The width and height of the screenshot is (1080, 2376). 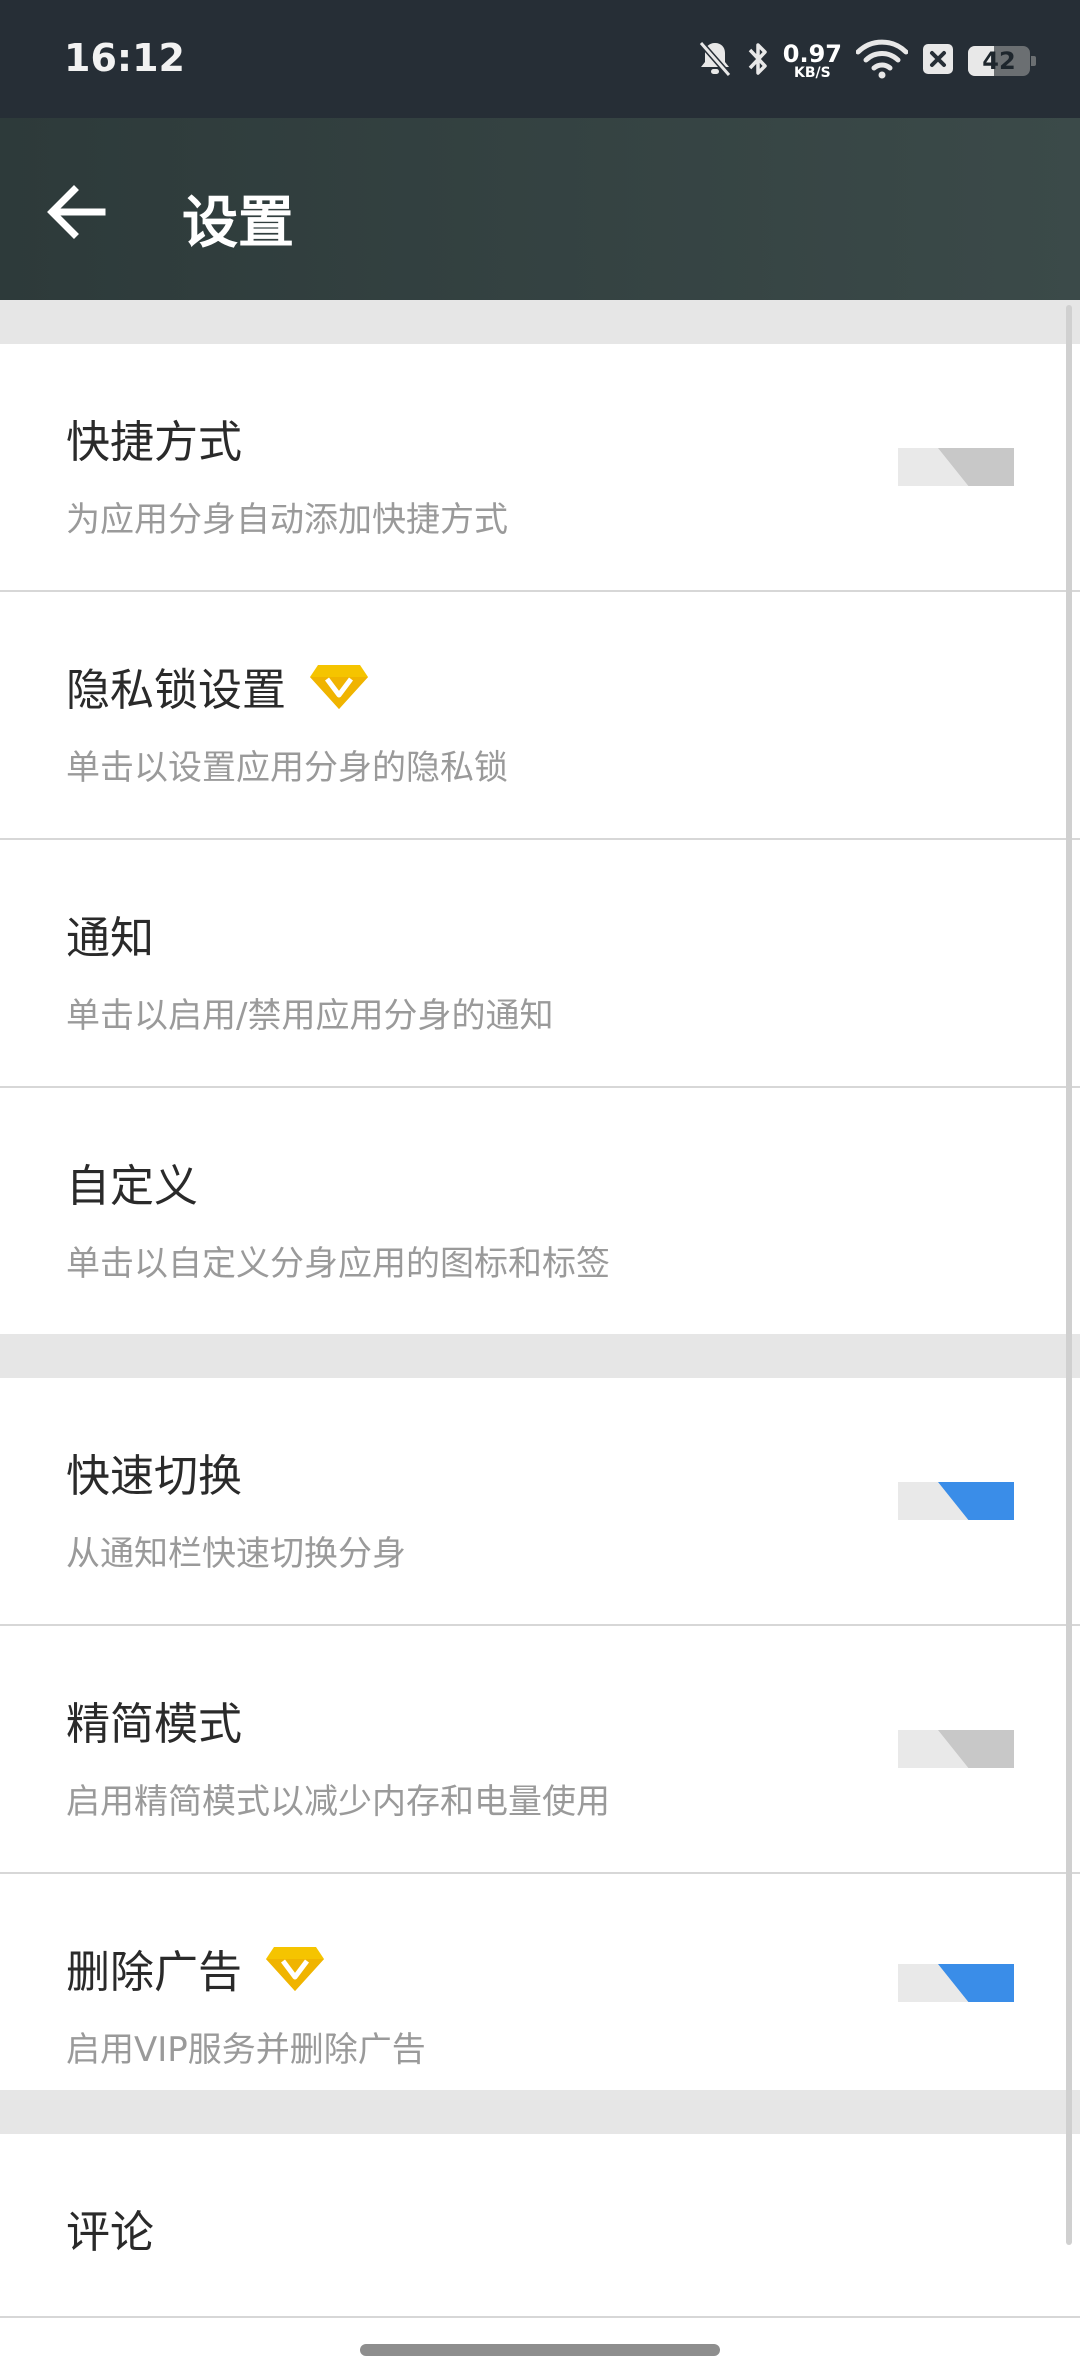 What do you see at coordinates (540, 209) in the screenshot?
I see `app-bar: 设置` at bounding box center [540, 209].